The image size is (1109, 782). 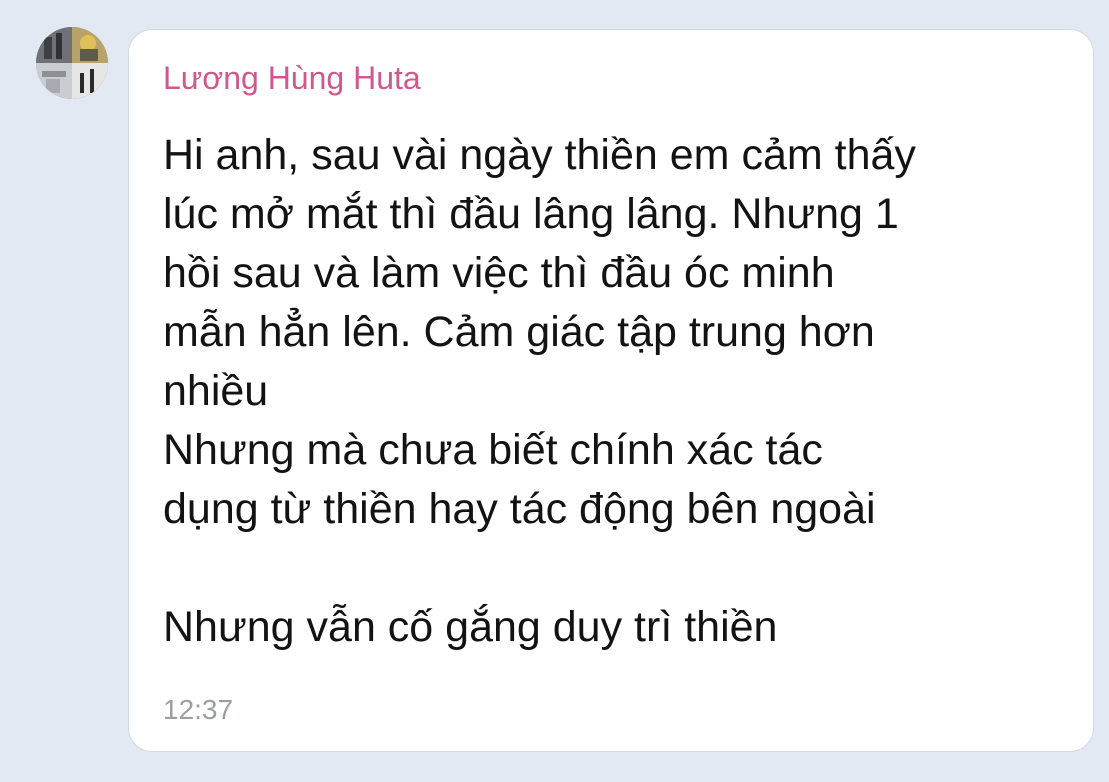 I want to click on avatar, so click(x=72, y=63).